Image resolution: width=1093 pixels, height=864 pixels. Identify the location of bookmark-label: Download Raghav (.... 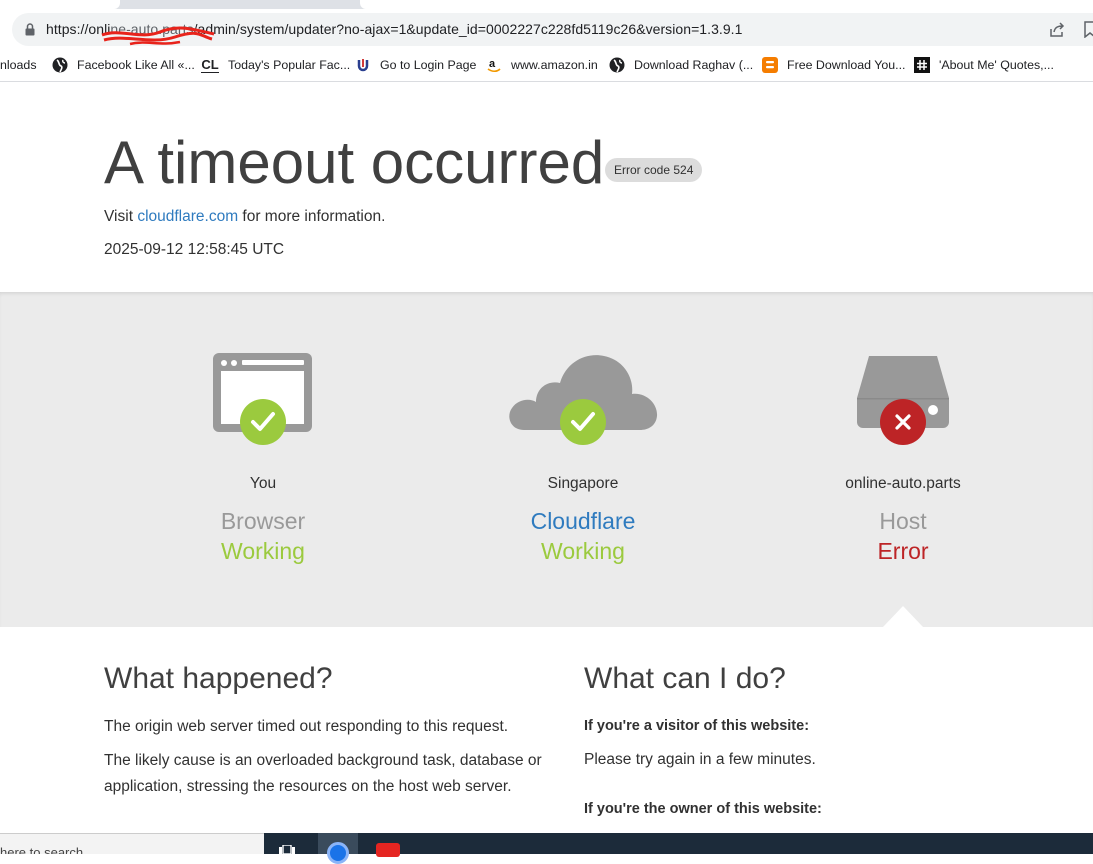
(694, 65).